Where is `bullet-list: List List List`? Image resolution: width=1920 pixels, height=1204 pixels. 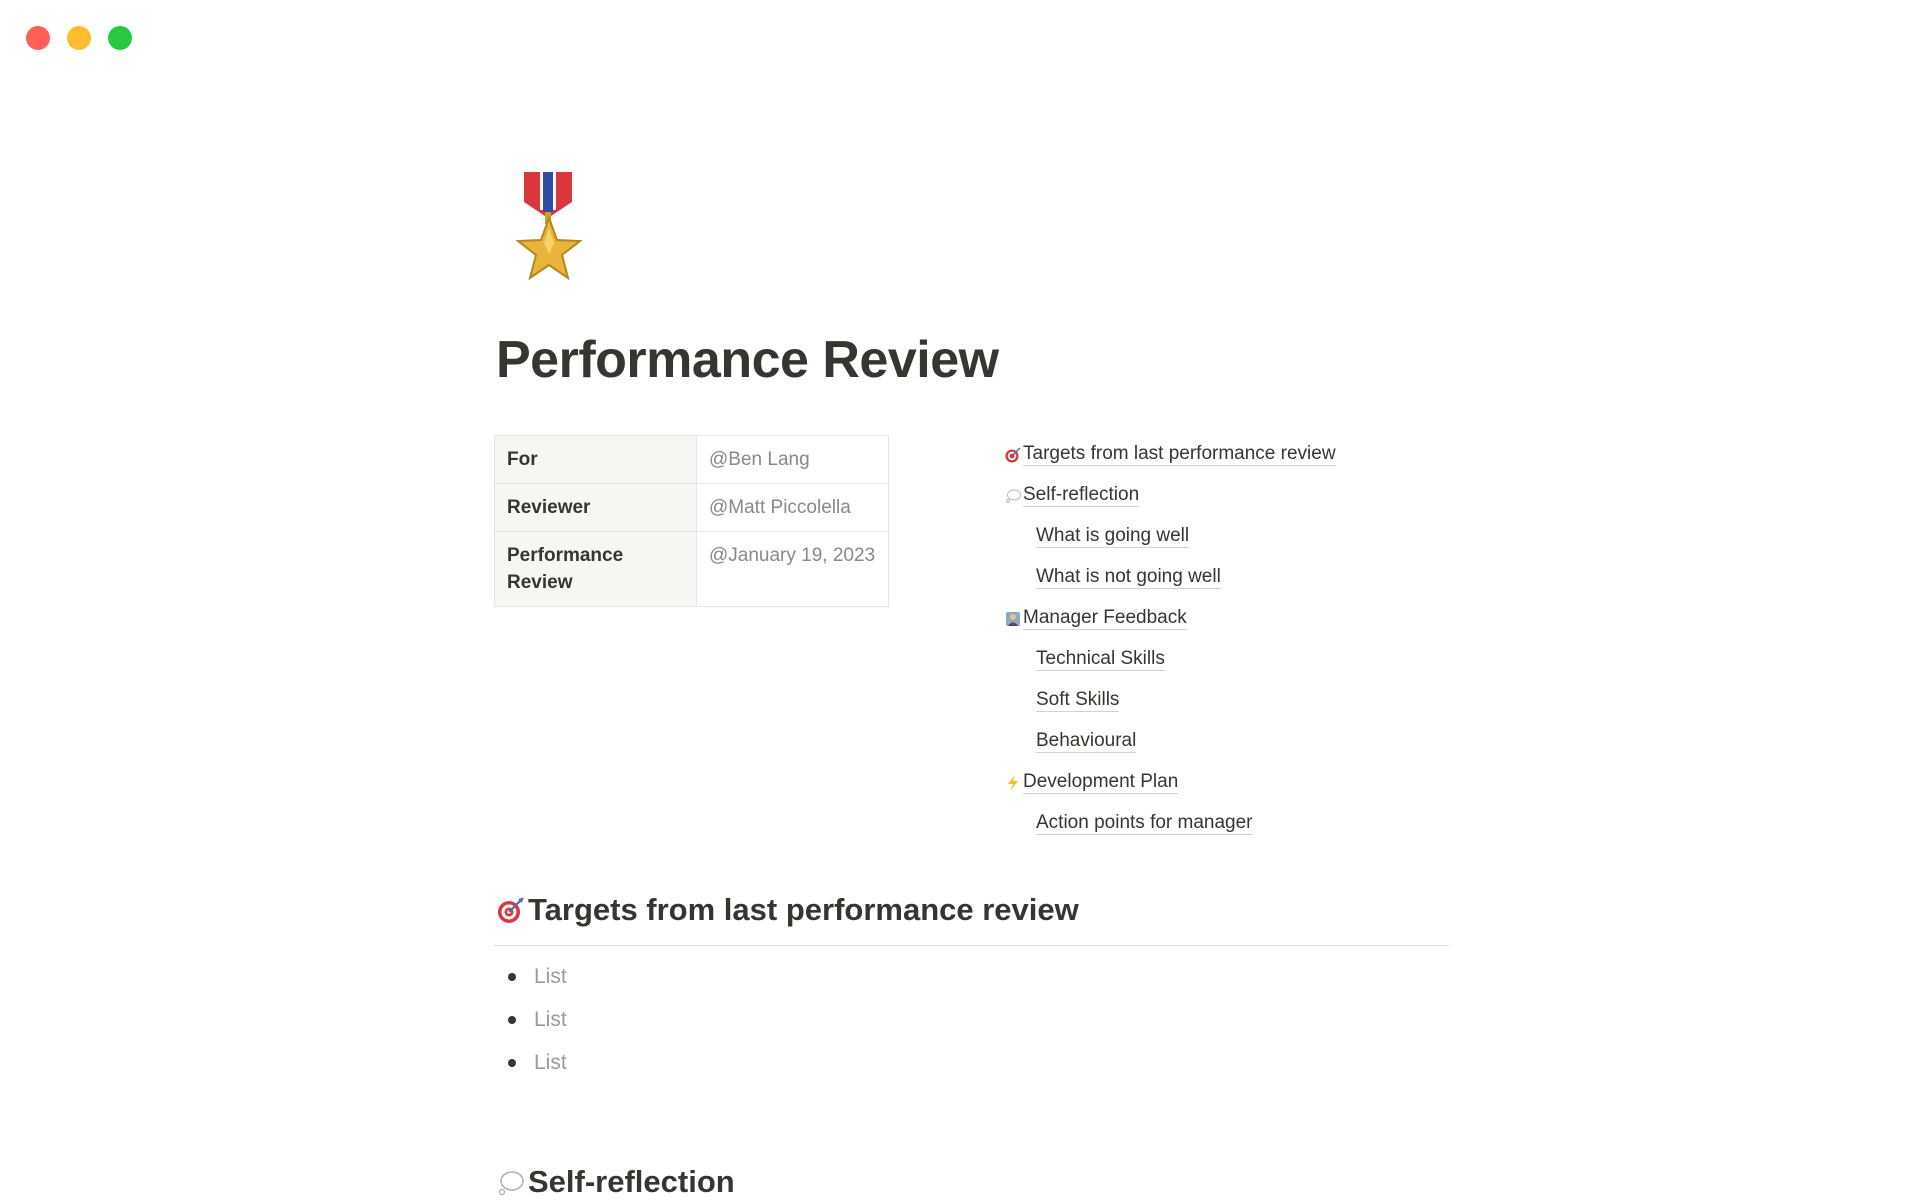
bullet-list: List List List is located at coordinates (530, 1019).